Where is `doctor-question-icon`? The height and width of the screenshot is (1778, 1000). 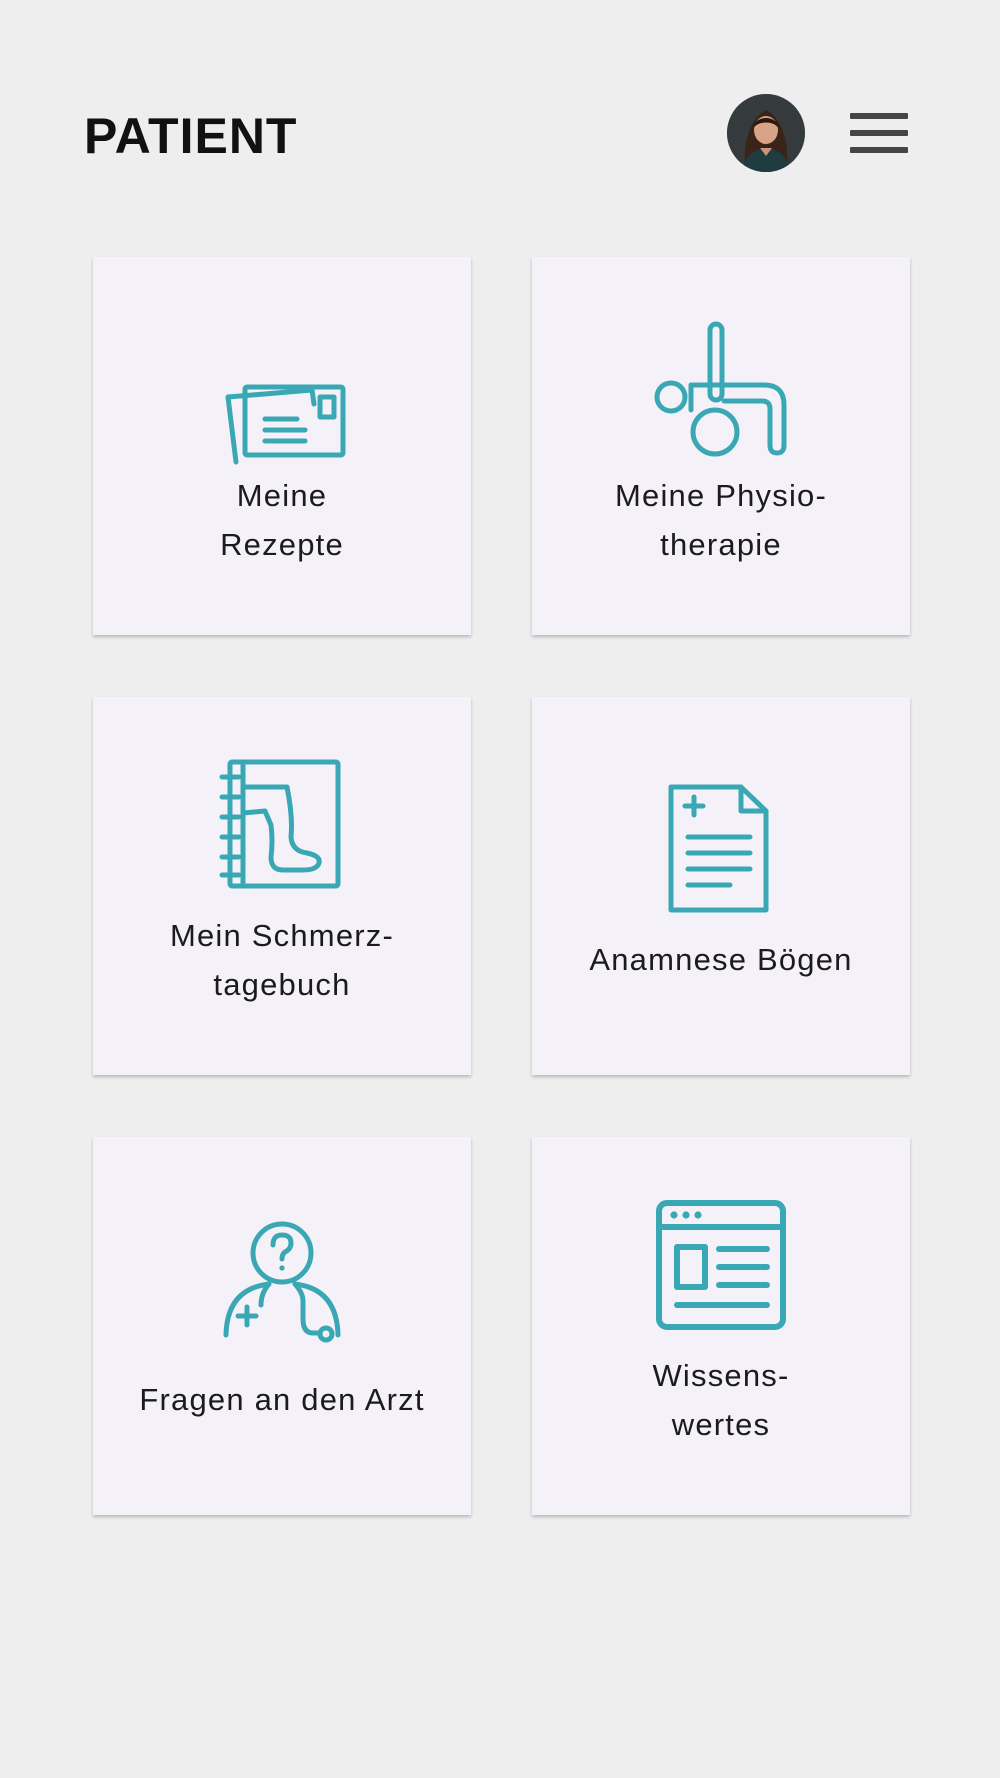
doctor-question-icon is located at coordinates (282, 1282).